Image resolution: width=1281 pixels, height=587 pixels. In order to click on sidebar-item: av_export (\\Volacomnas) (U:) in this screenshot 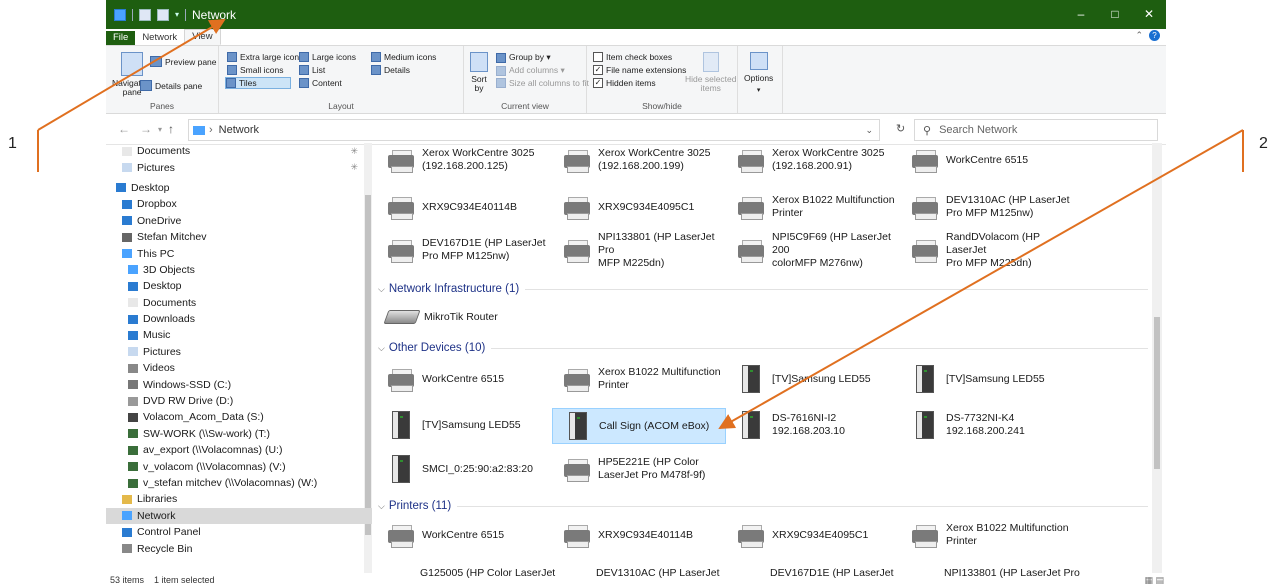, I will do `click(239, 450)`.